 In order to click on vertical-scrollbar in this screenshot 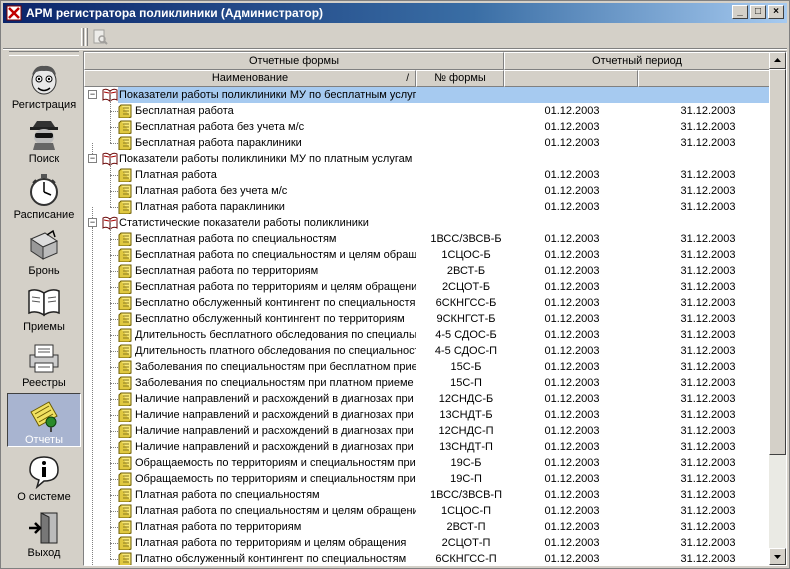, I will do `click(777, 308)`.